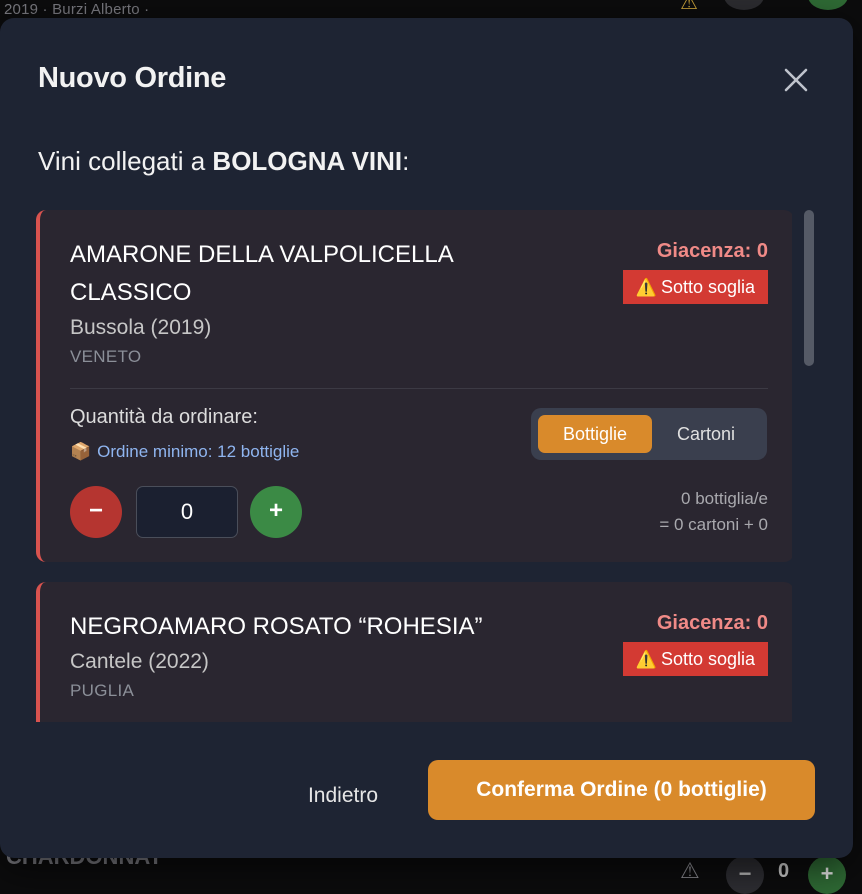  What do you see at coordinates (102, 690) in the screenshot?
I see `wine-region: PUGLIA` at bounding box center [102, 690].